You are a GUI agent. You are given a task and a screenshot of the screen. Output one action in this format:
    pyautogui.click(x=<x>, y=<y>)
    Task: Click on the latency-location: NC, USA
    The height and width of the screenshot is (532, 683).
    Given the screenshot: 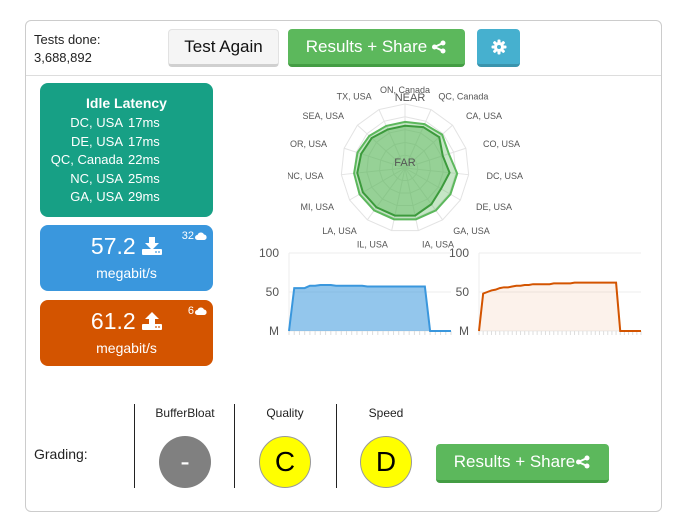 What is the action you would take?
    pyautogui.click(x=96, y=178)
    